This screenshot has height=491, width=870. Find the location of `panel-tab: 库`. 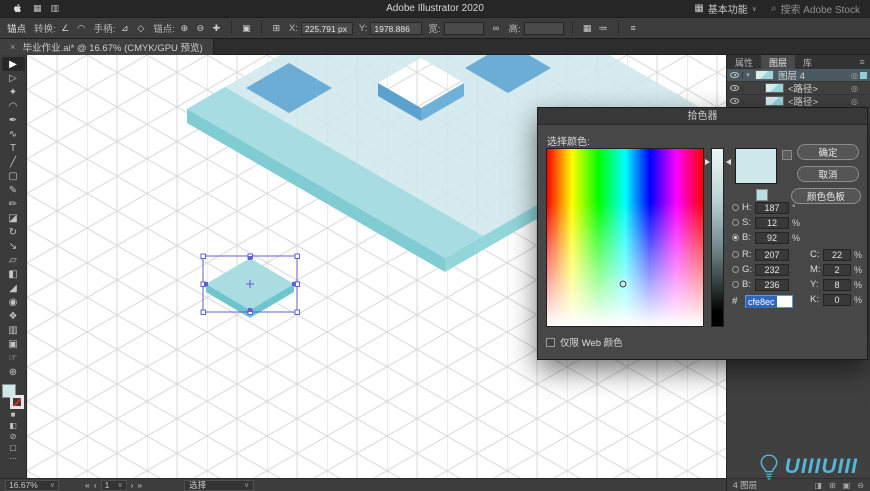

panel-tab: 库 is located at coordinates (807, 62).